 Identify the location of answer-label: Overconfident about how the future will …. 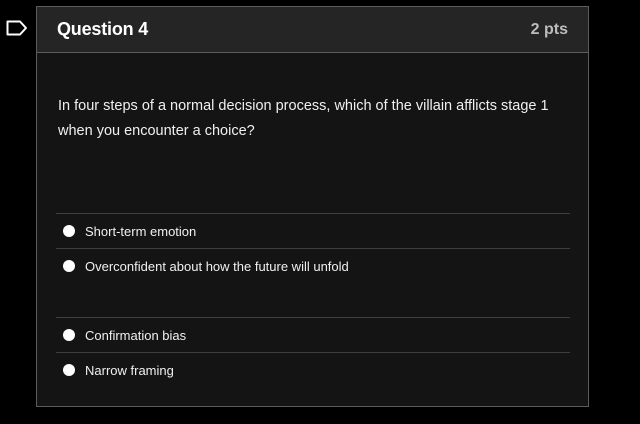
(217, 266).